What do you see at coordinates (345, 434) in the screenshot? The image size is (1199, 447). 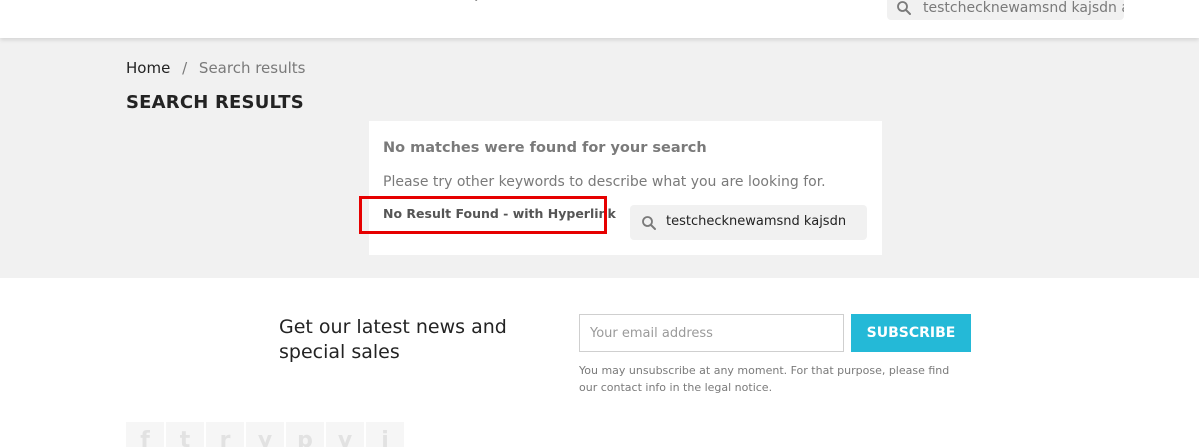 I see `vimeo-icon: v` at bounding box center [345, 434].